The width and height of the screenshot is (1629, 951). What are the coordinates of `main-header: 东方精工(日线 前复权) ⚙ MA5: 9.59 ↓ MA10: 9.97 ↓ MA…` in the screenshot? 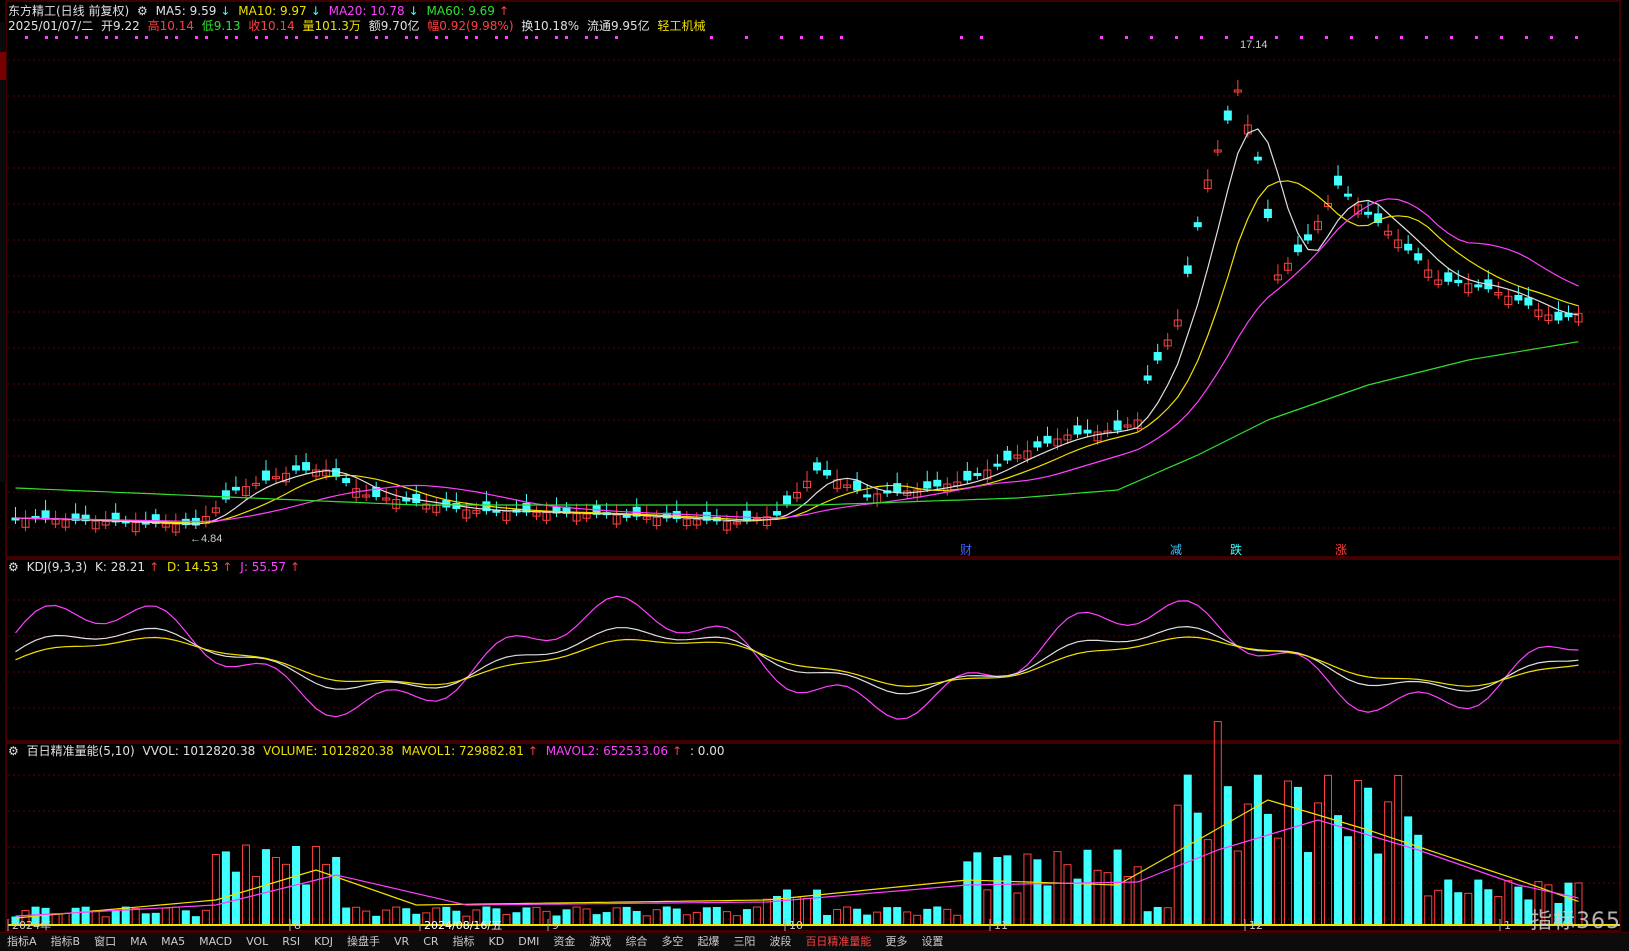 It's located at (259, 11).